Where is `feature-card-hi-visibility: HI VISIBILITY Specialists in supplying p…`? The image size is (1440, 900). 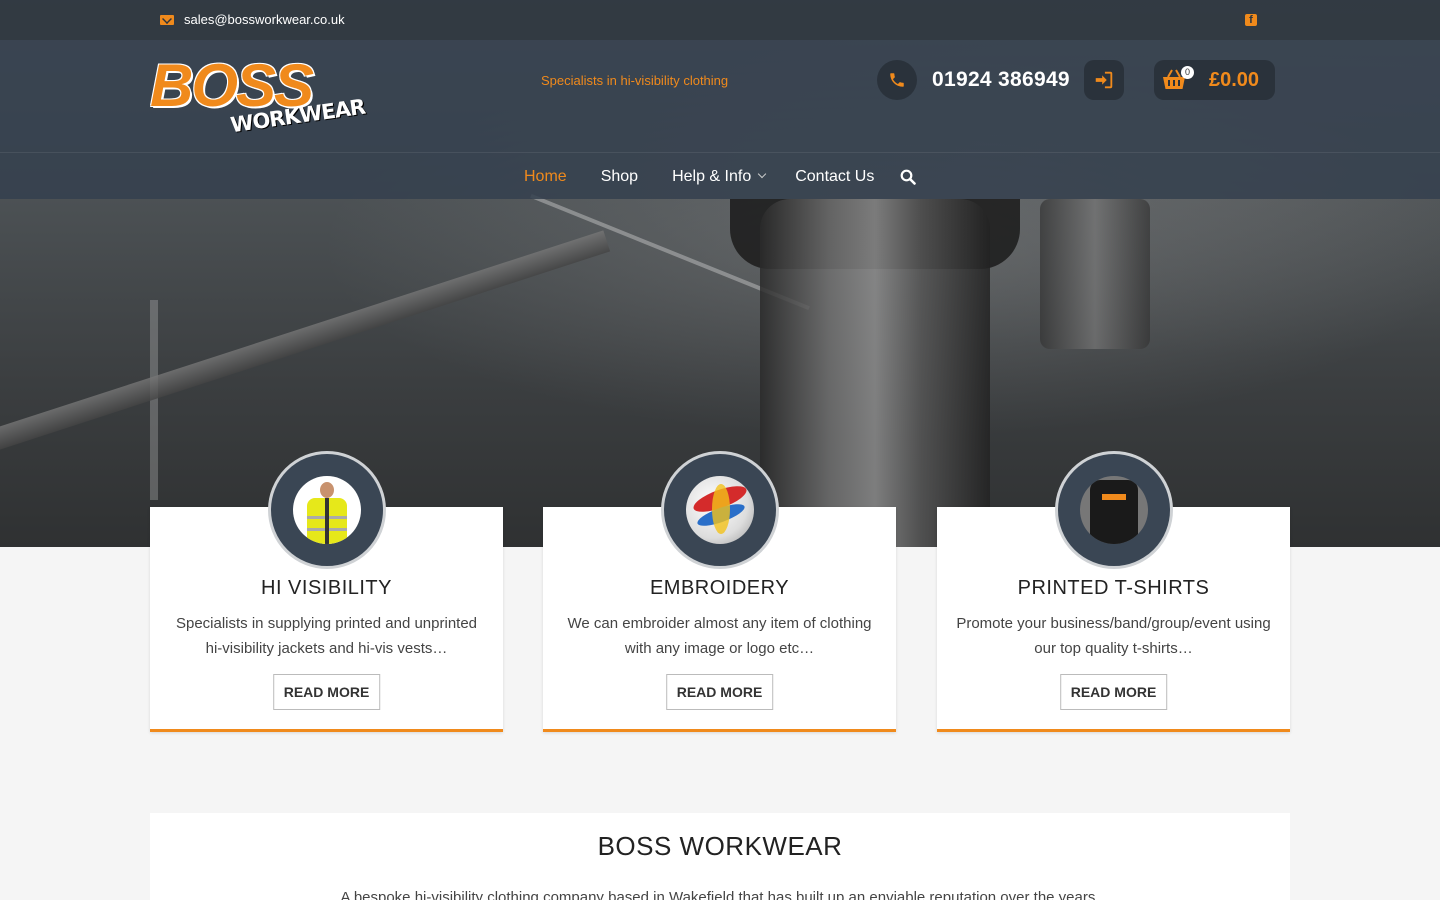 feature-card-hi-visibility: HI VISIBILITY Specialists in supplying p… is located at coordinates (326, 591).